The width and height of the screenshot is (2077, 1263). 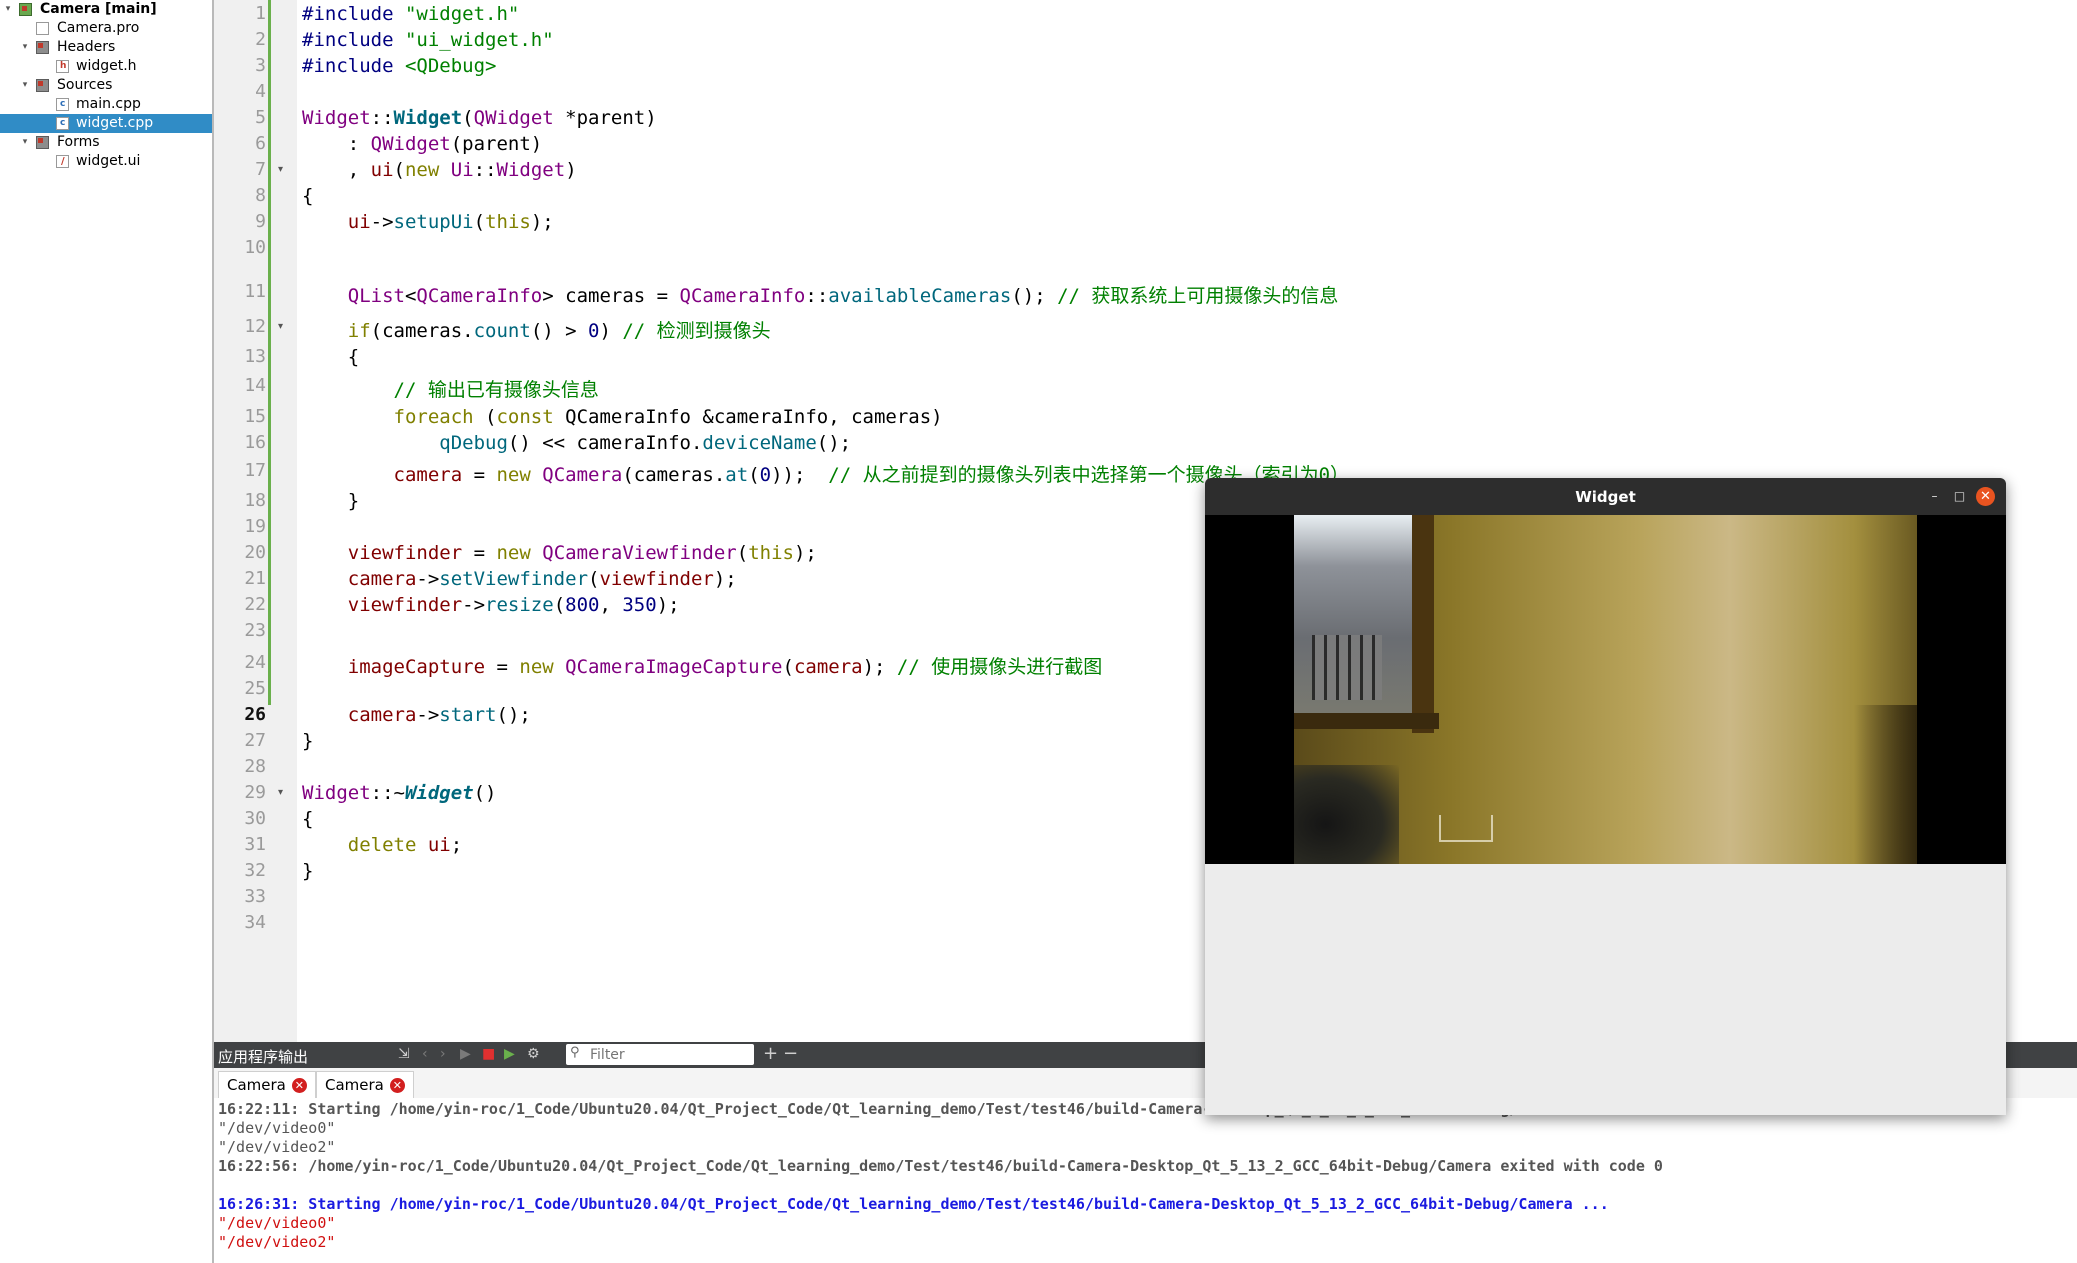 What do you see at coordinates (513, 715) in the screenshot?
I see `code-token: ();` at bounding box center [513, 715].